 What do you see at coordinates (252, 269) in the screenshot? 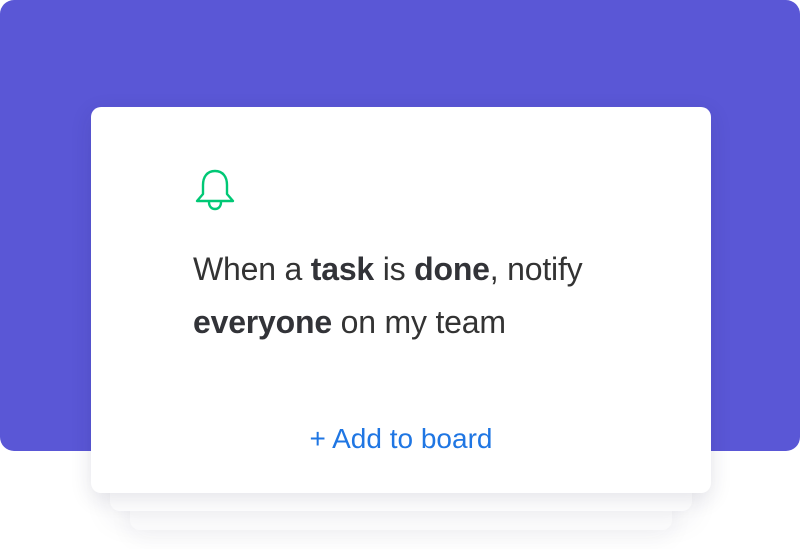
I see `recipe-text-part: When a` at bounding box center [252, 269].